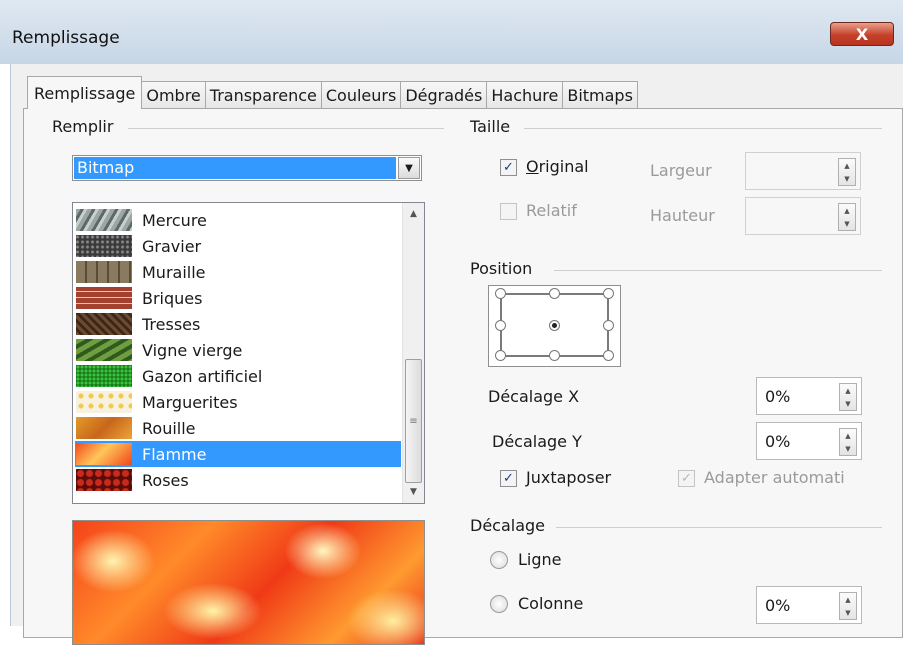  I want to click on tab-hachure: Hachure, so click(525, 95).